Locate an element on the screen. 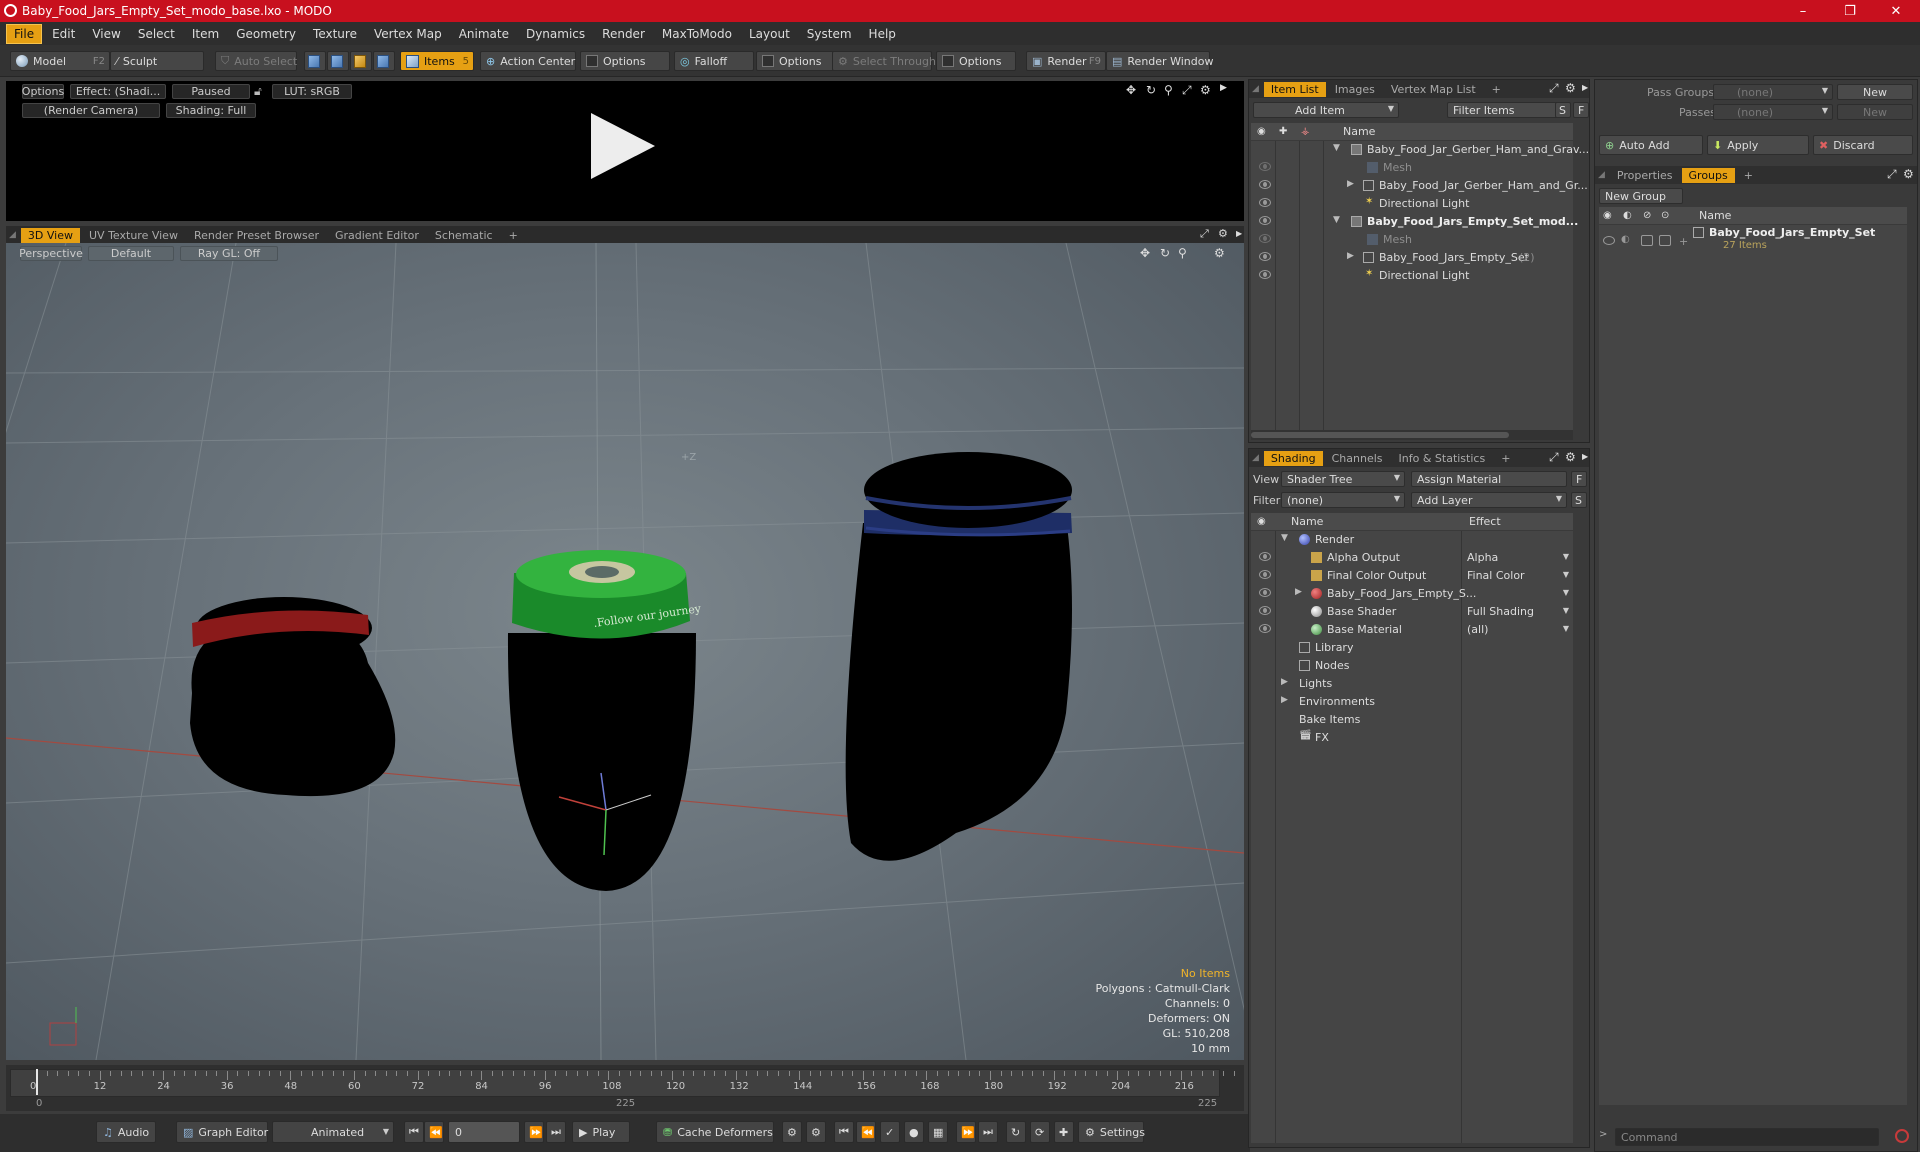  assign-material-button: Assign Material is located at coordinates (1489, 479).